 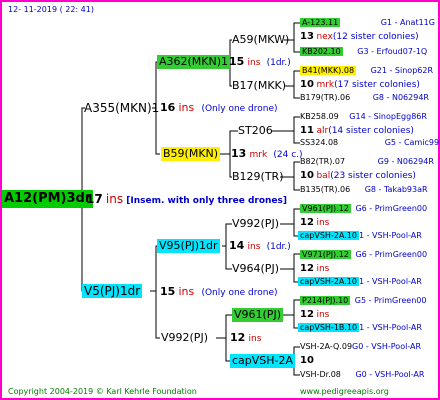 What do you see at coordinates (325, 189) in the screenshot?
I see `l4-queen: B135(TR).06` at bounding box center [325, 189].